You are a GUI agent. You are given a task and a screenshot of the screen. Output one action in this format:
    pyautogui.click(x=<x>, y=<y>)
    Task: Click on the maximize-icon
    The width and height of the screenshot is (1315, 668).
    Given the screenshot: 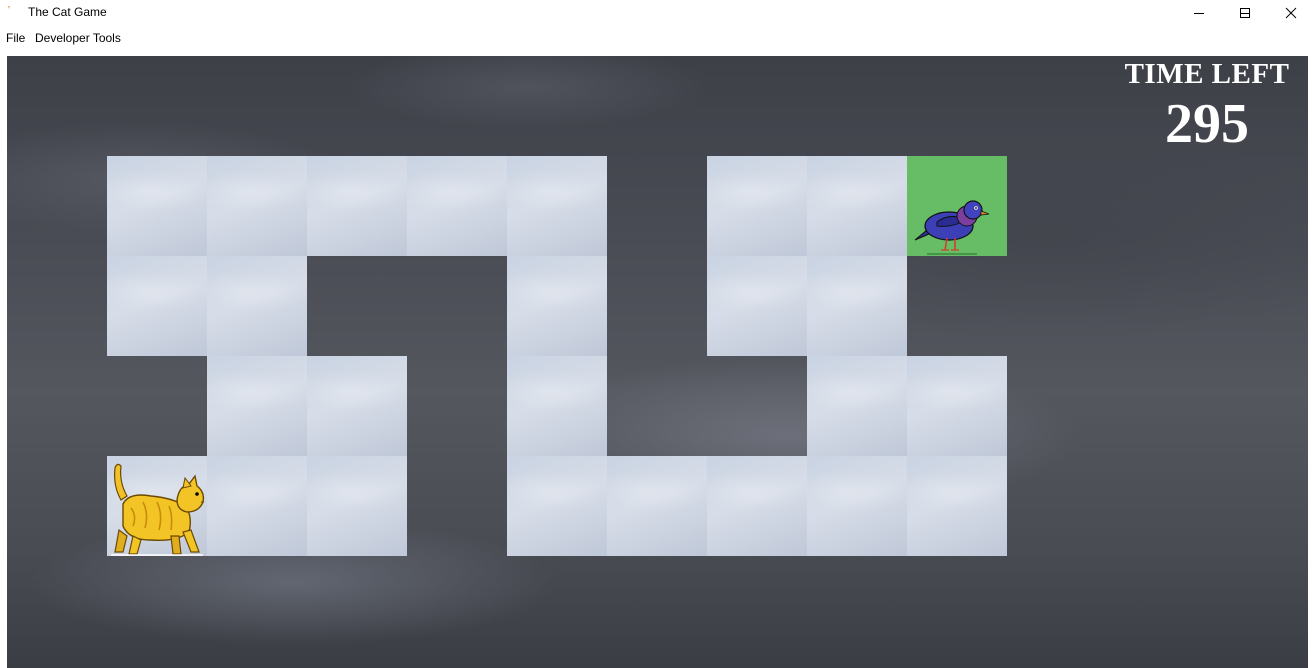 What is the action you would take?
    pyautogui.click(x=1245, y=13)
    